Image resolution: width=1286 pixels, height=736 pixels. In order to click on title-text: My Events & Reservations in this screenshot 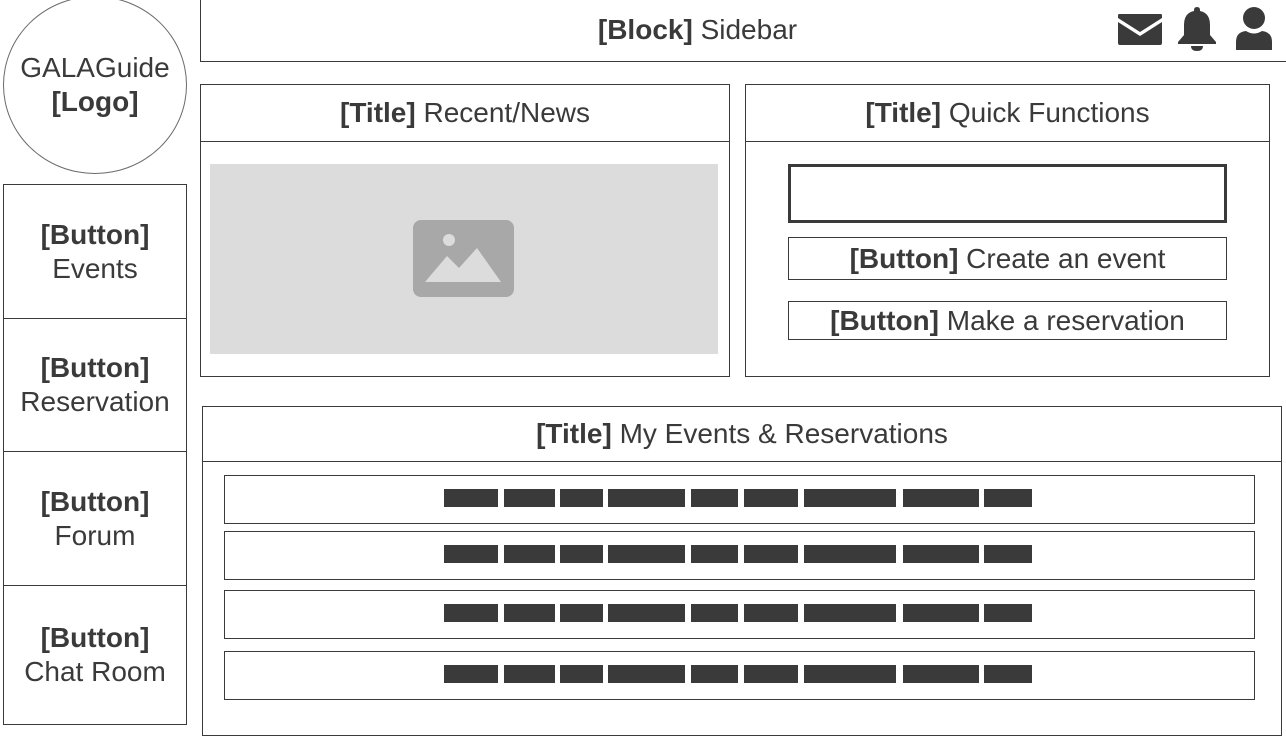, I will do `click(783, 433)`.